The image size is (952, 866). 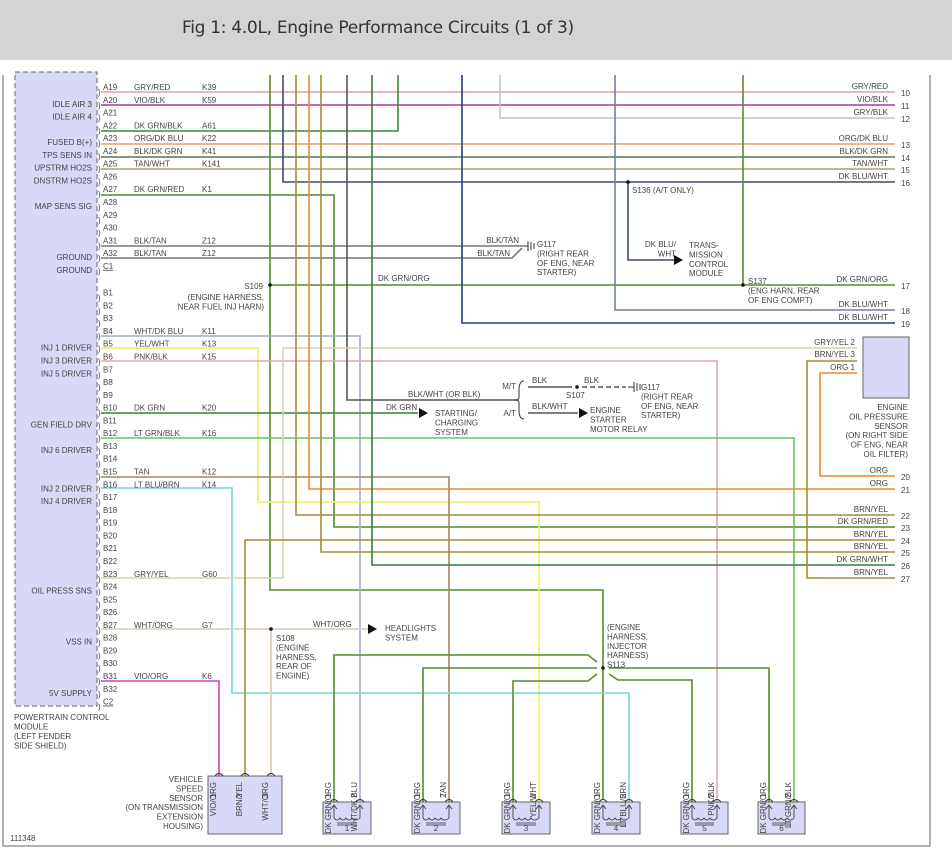 I want to click on annotation: BLK/TAN, so click(x=493, y=253).